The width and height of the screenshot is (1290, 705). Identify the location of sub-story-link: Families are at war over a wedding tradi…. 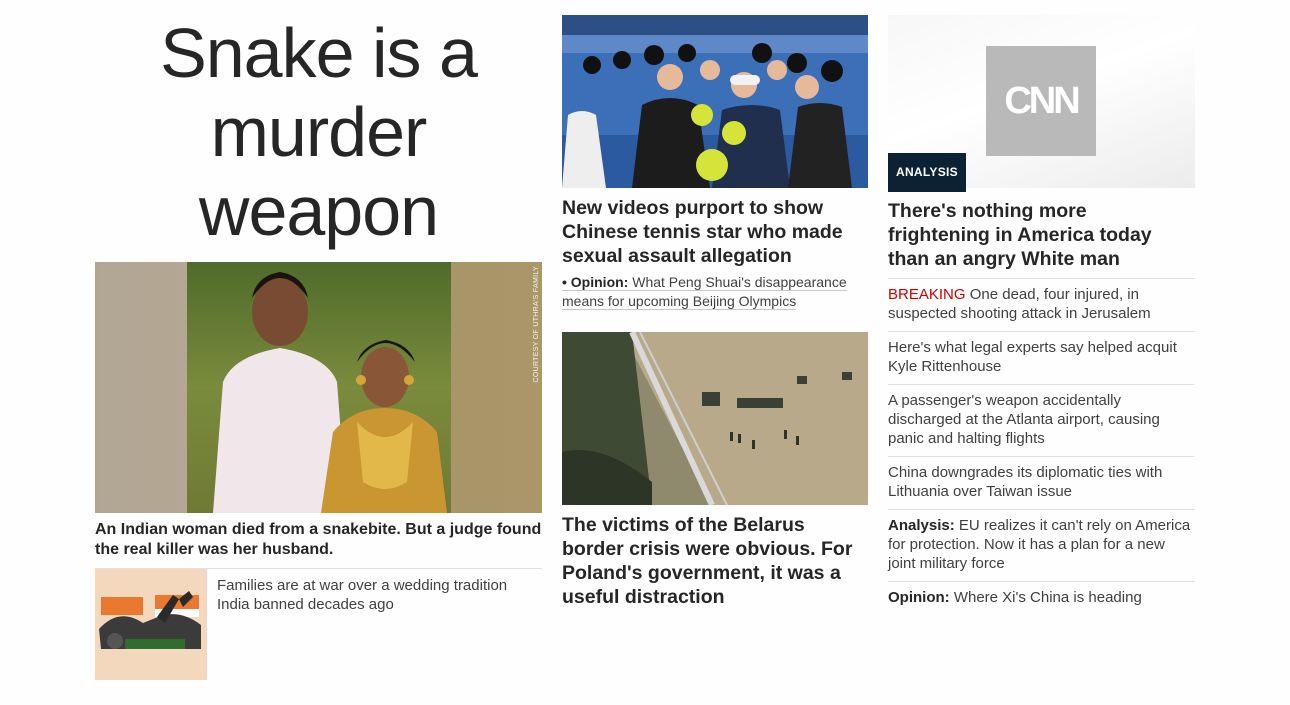
(377, 595).